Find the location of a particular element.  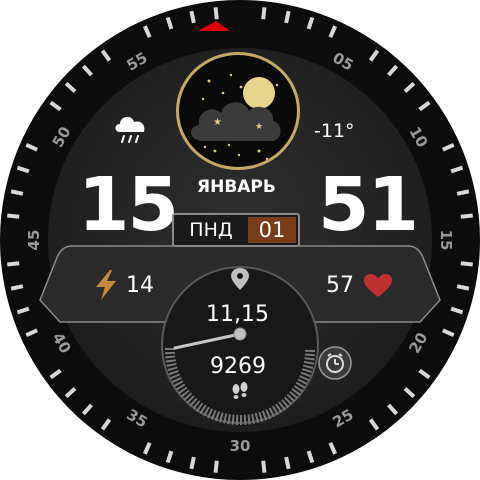

heart-rate-value: 57 is located at coordinates (340, 285).